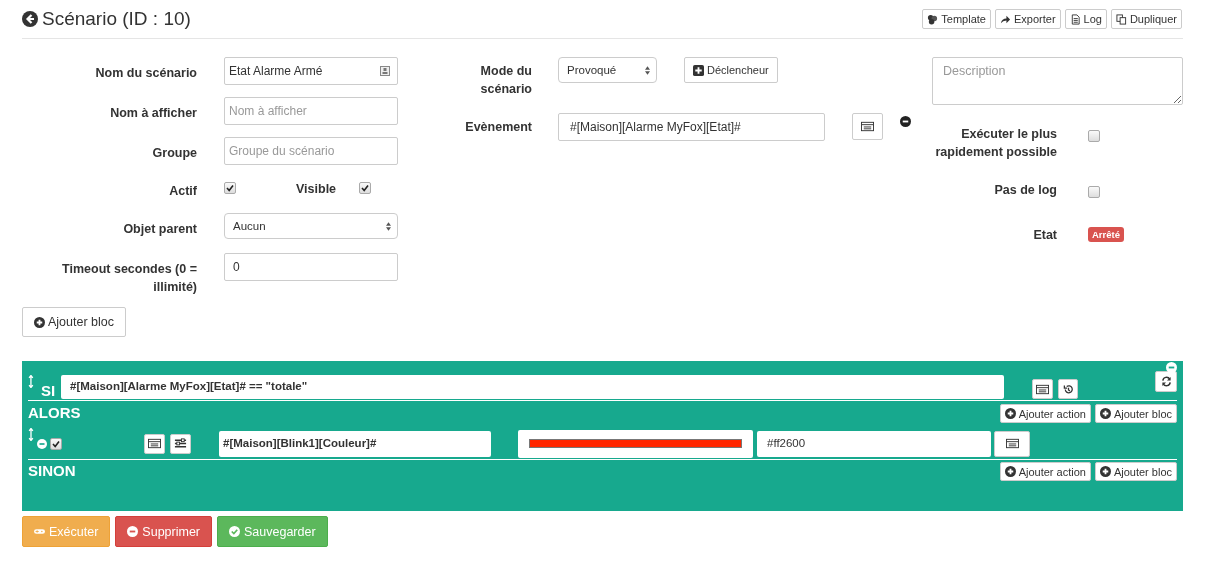 This screenshot has height=574, width=1205. What do you see at coordinates (385, 71) in the screenshot?
I see `contact-card-icon` at bounding box center [385, 71].